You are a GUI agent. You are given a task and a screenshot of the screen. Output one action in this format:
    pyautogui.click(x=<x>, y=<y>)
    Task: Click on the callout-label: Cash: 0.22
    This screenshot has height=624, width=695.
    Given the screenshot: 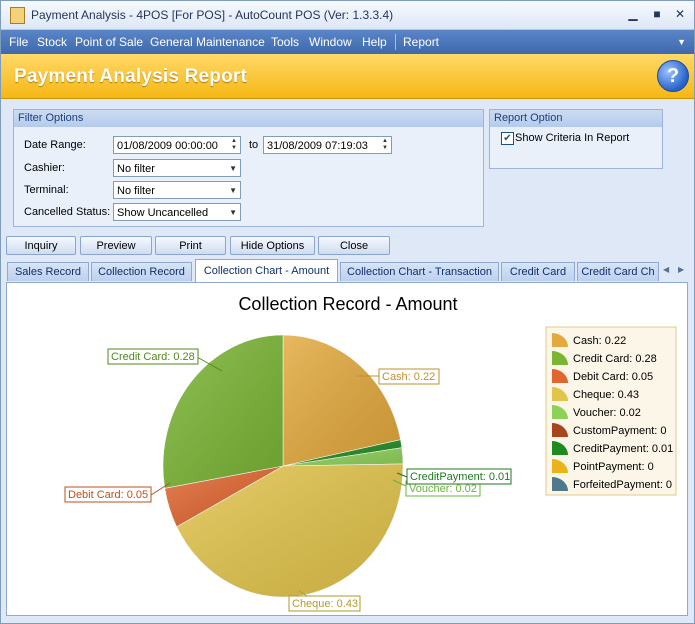 What is the action you would take?
    pyautogui.click(x=408, y=377)
    